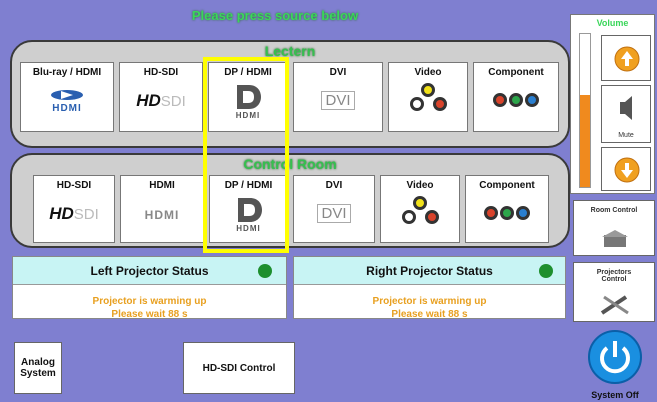  Describe the element at coordinates (429, 270) in the screenshot. I see `right-projector-status-title: Right Projector Status` at that location.